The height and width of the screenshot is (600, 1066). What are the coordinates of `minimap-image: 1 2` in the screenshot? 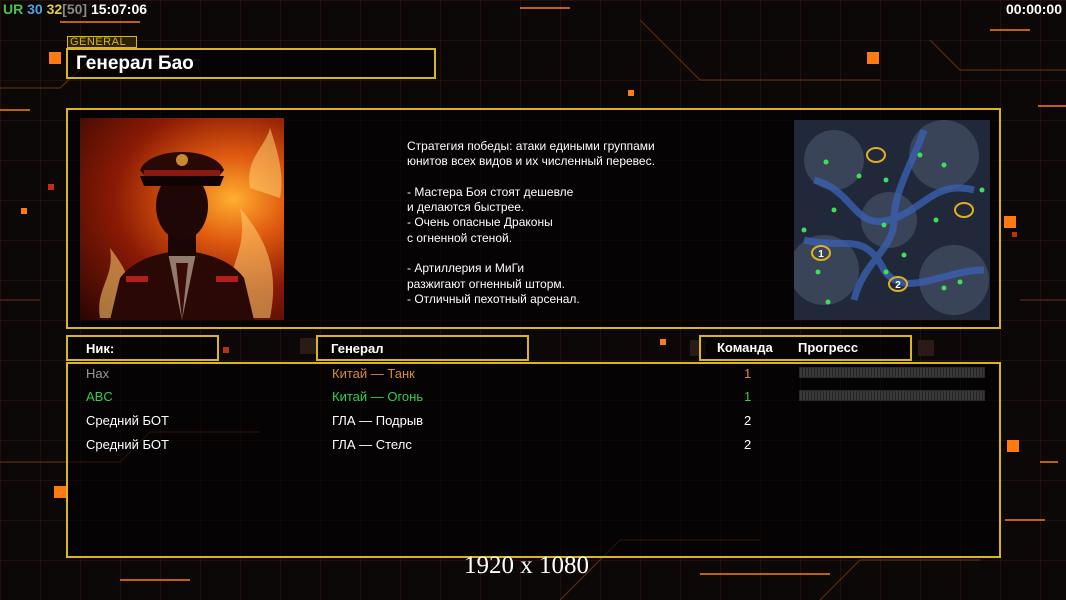 It's located at (892, 220).